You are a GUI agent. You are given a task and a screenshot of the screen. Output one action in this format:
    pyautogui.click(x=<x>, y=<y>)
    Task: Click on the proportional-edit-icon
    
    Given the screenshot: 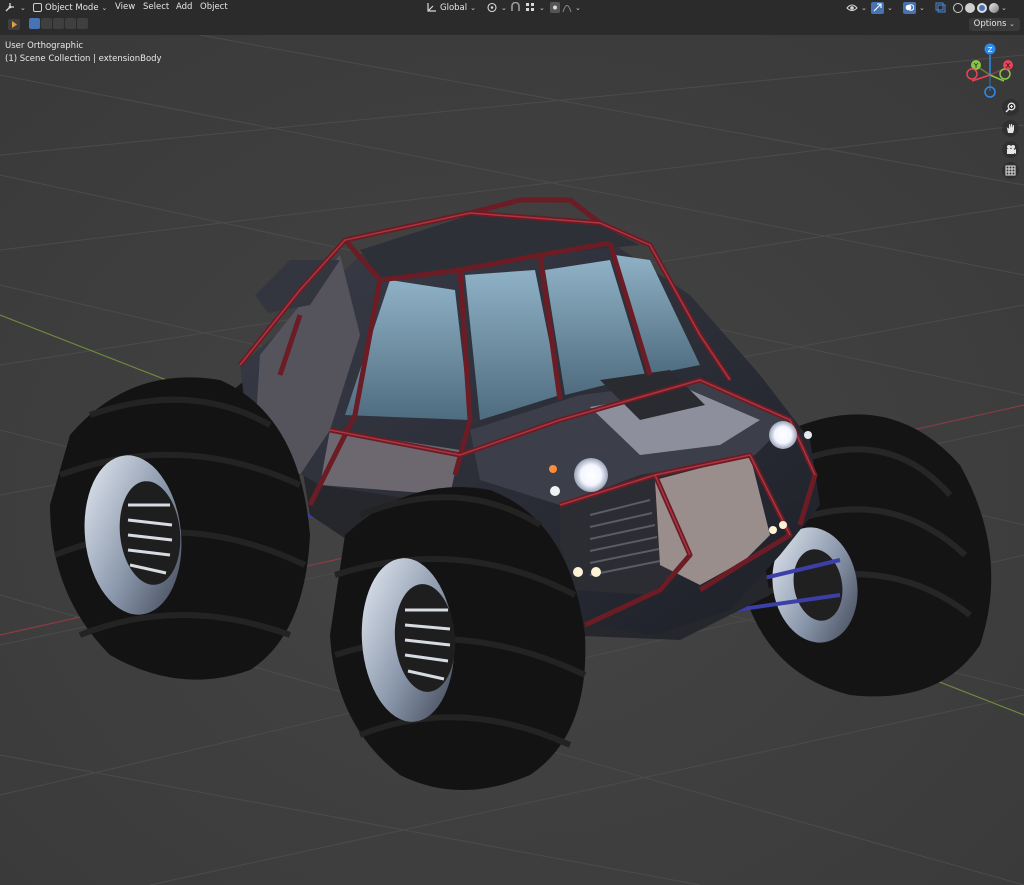 What is the action you would take?
    pyautogui.click(x=561, y=7)
    